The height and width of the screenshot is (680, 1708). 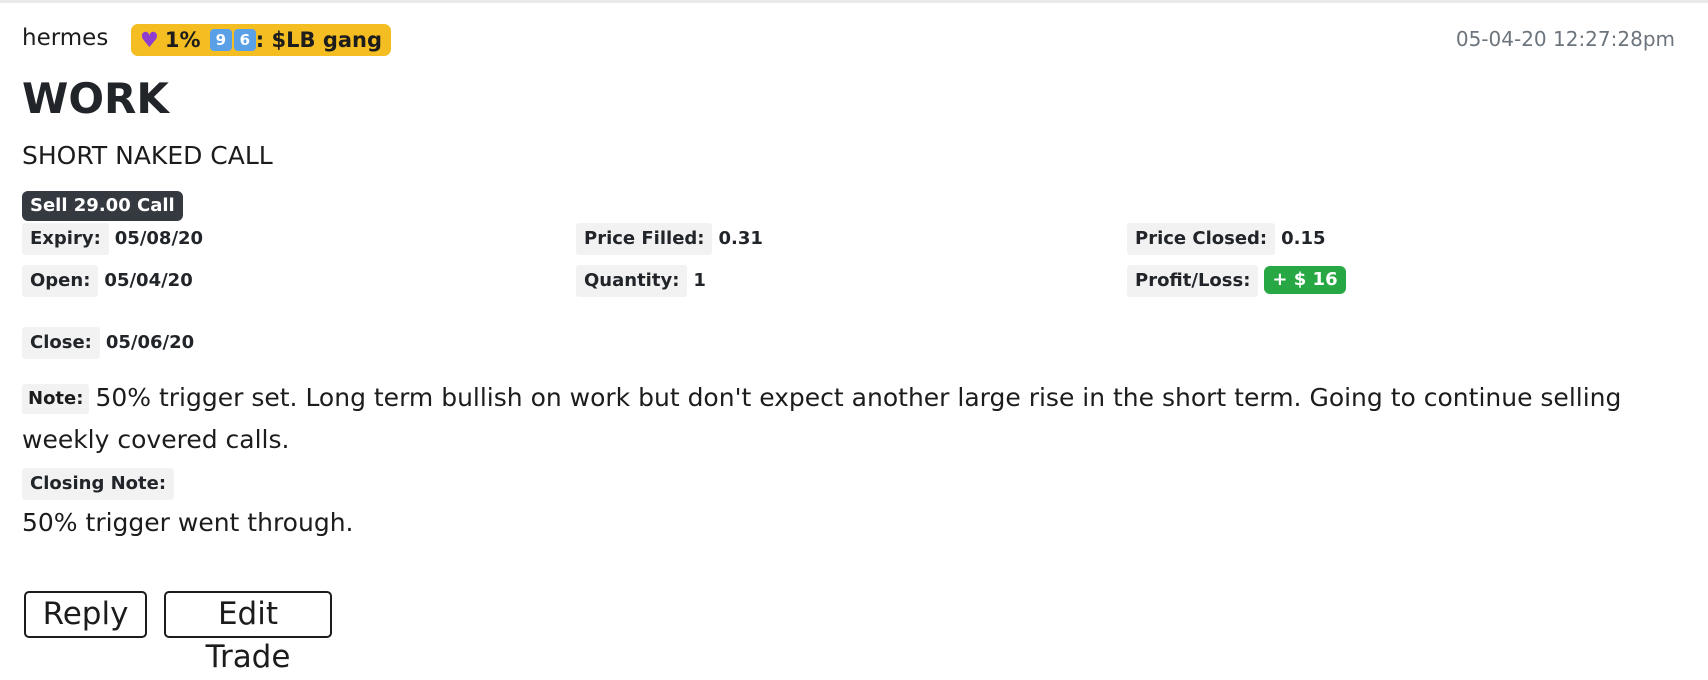 What do you see at coordinates (56, 399) in the screenshot?
I see `note-label: Note:` at bounding box center [56, 399].